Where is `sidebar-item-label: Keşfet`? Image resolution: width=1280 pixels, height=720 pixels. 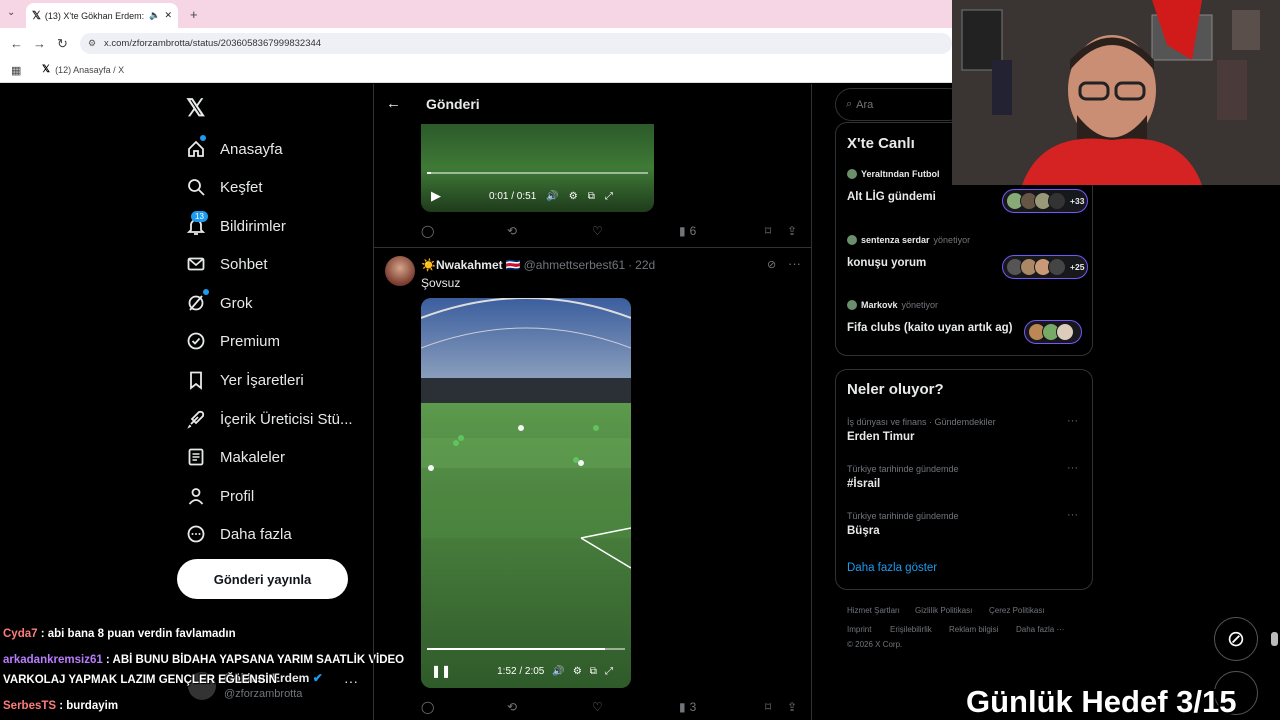
sidebar-item-label: Keşfet is located at coordinates (241, 187).